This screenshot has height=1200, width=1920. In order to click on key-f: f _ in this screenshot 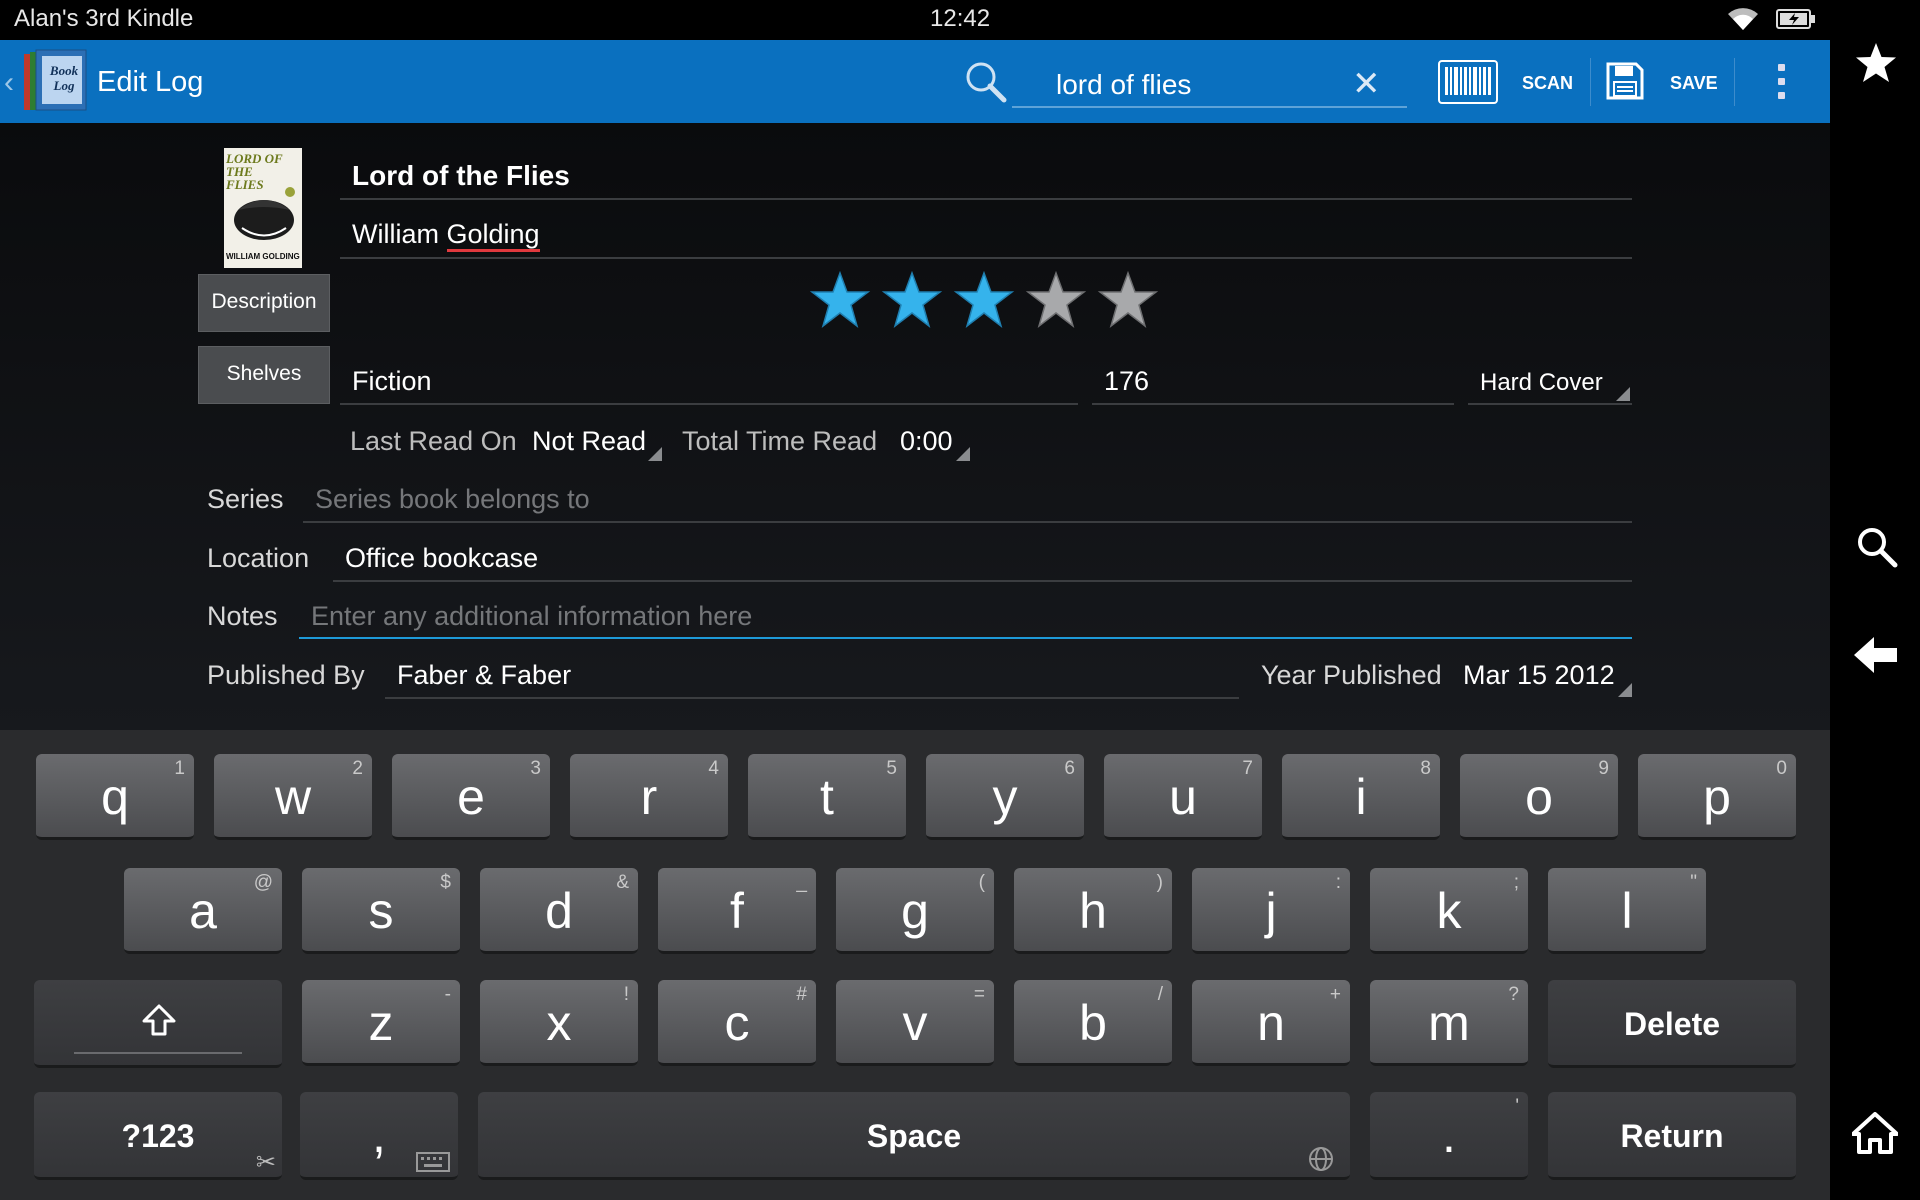, I will do `click(737, 911)`.